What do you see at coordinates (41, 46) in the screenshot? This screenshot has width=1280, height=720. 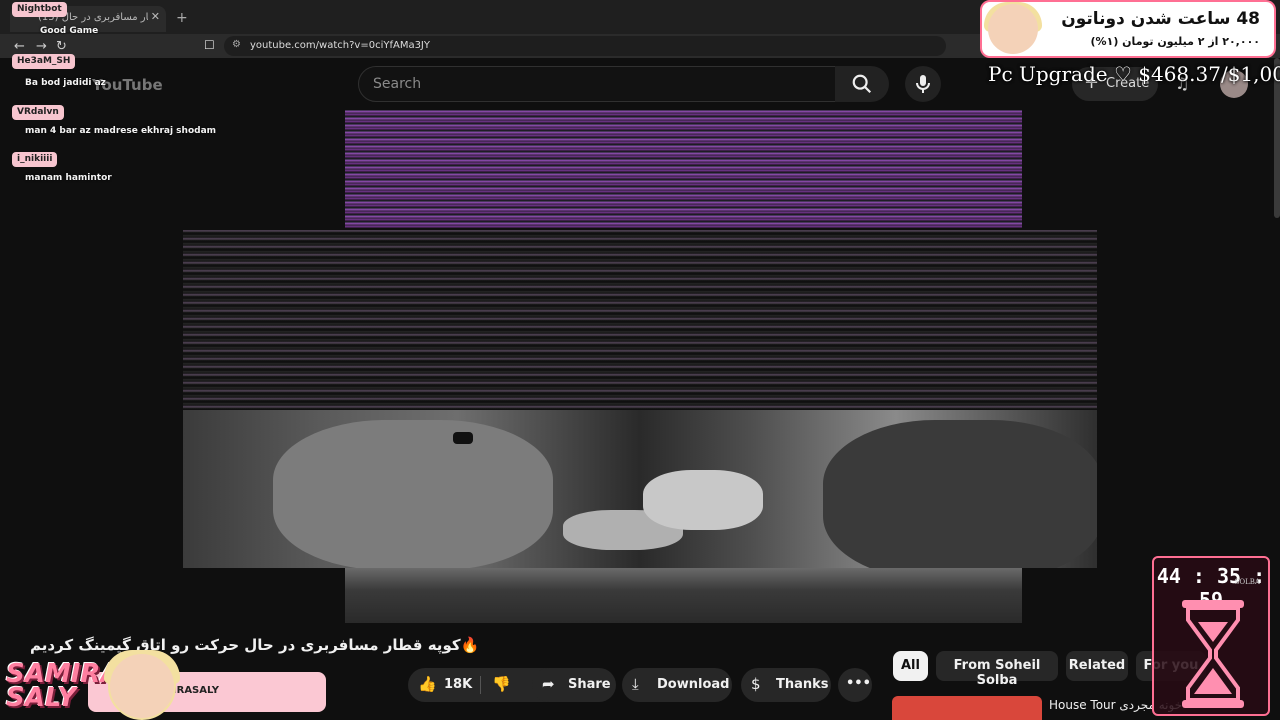 I see `forward-icon: →` at bounding box center [41, 46].